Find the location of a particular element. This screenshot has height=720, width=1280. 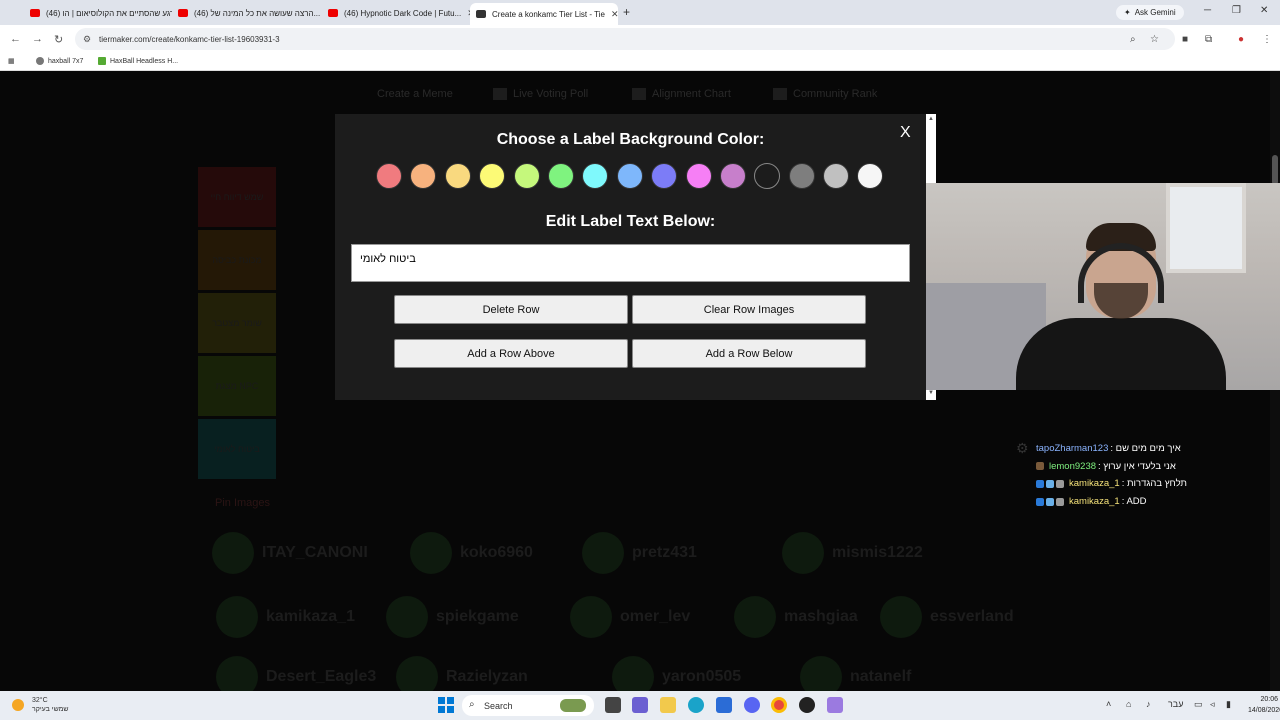

taskbar-search: ⌕ Search is located at coordinates (528, 705).